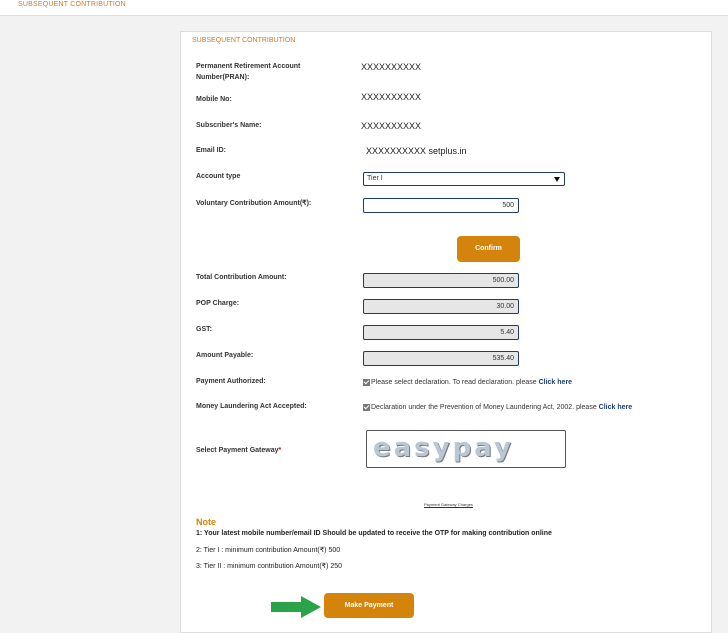 Image resolution: width=728 pixels, height=633 pixels. What do you see at coordinates (443, 448) in the screenshot?
I see `easypay-logo: easypay` at bounding box center [443, 448].